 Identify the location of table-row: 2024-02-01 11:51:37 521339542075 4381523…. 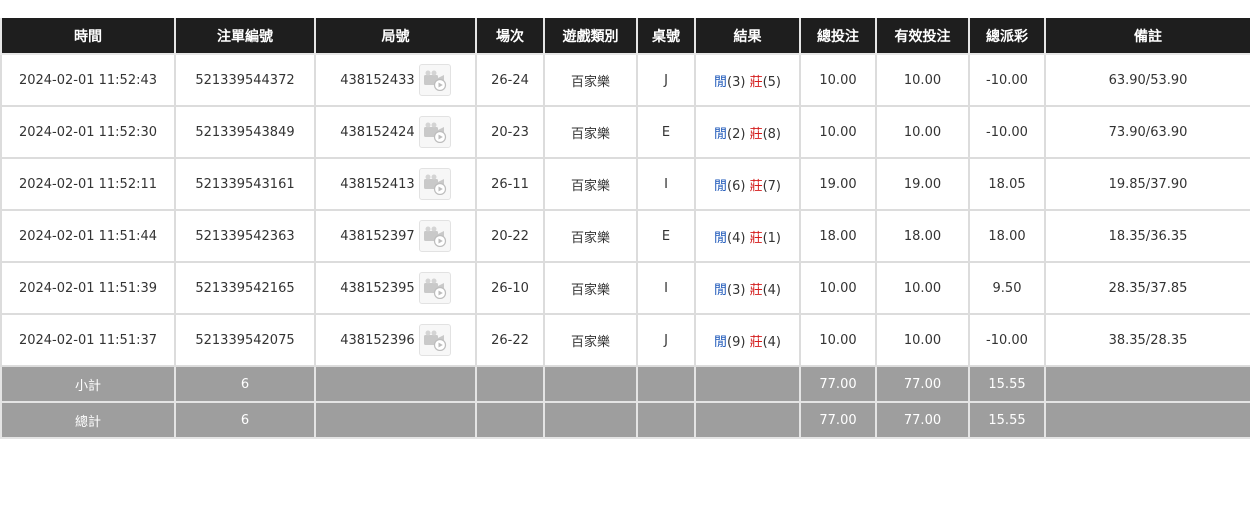
(625, 340).